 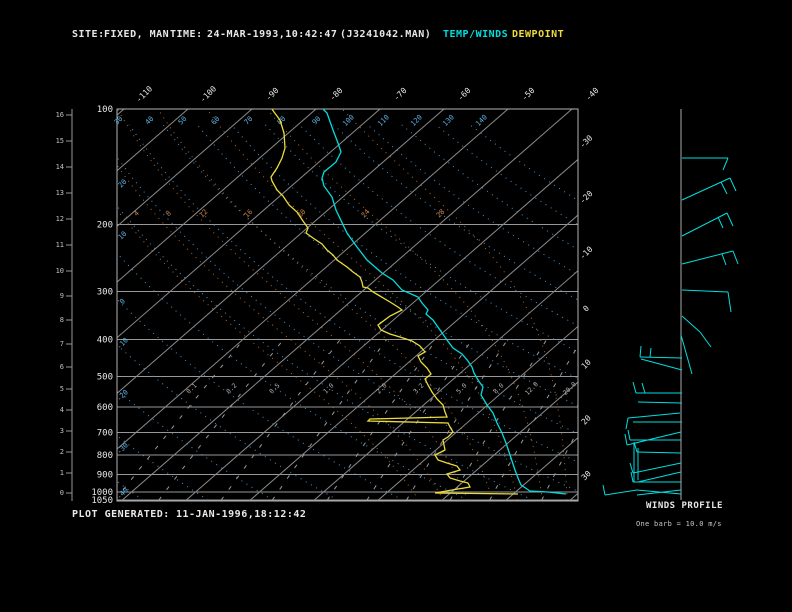 I want to click on svg-text: 700, so click(x=105, y=434).